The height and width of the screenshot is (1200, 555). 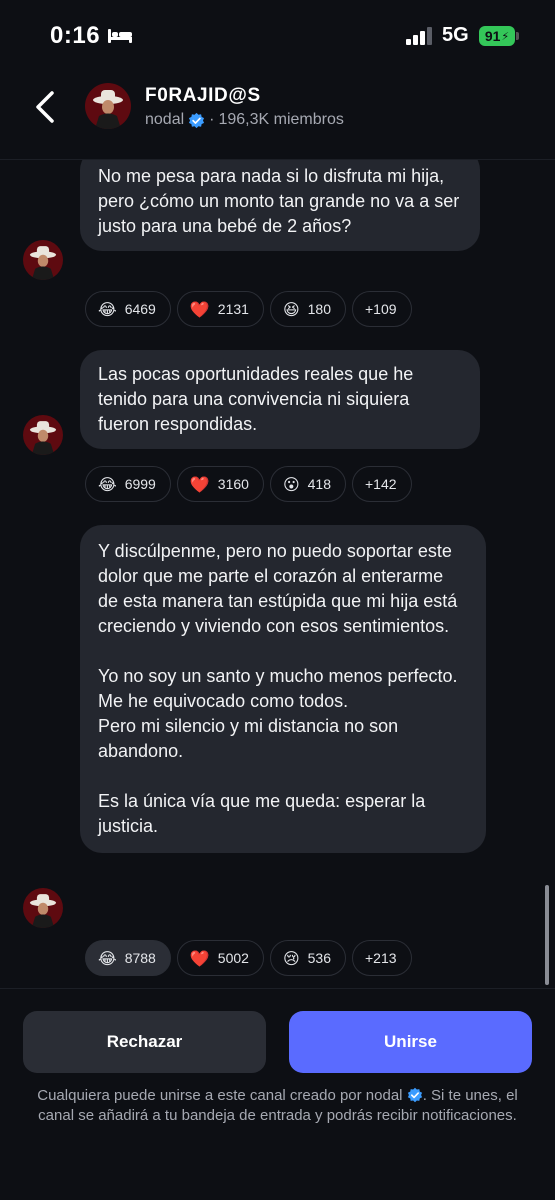 What do you see at coordinates (319, 309) in the screenshot?
I see `reaction-count: 180` at bounding box center [319, 309].